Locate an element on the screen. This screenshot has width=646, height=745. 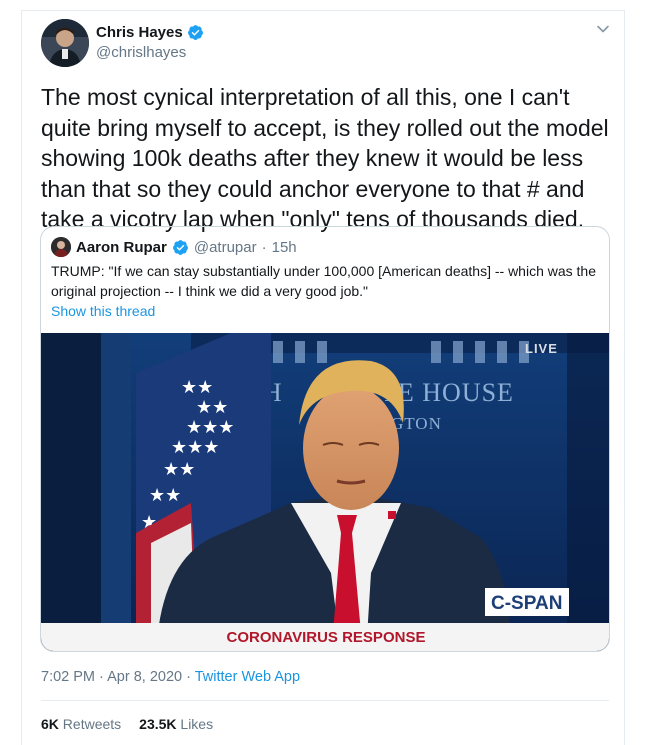
retweets-label: Retweets is located at coordinates (92, 724).